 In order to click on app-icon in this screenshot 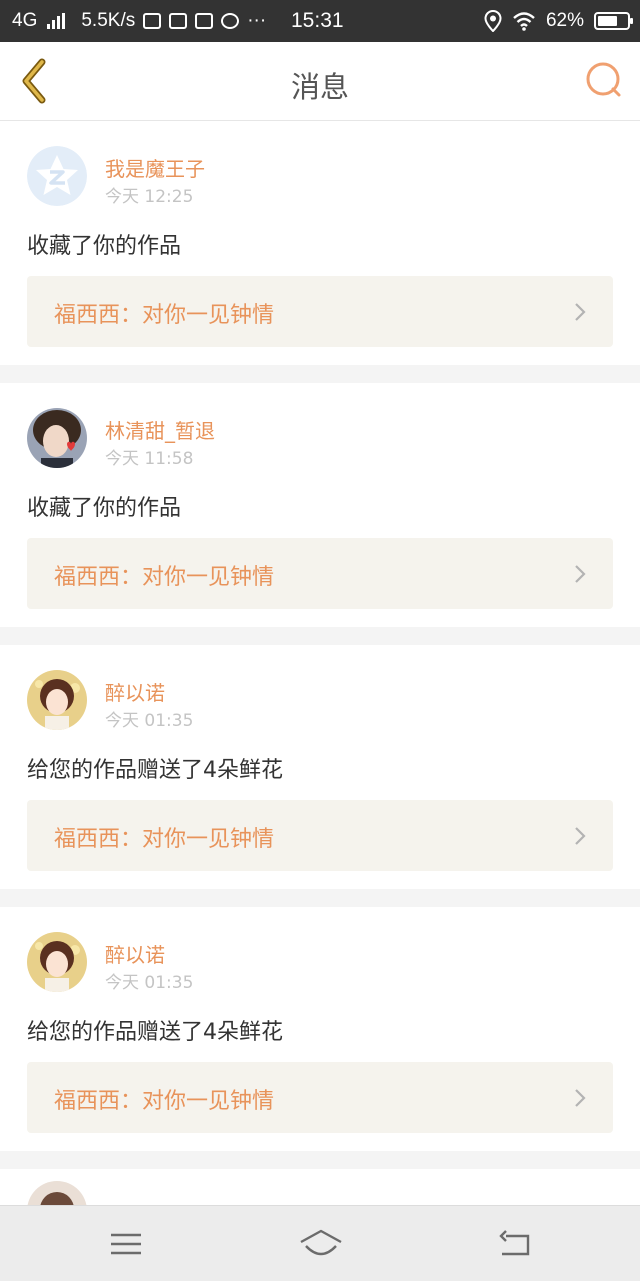, I will do `click(178, 21)`.